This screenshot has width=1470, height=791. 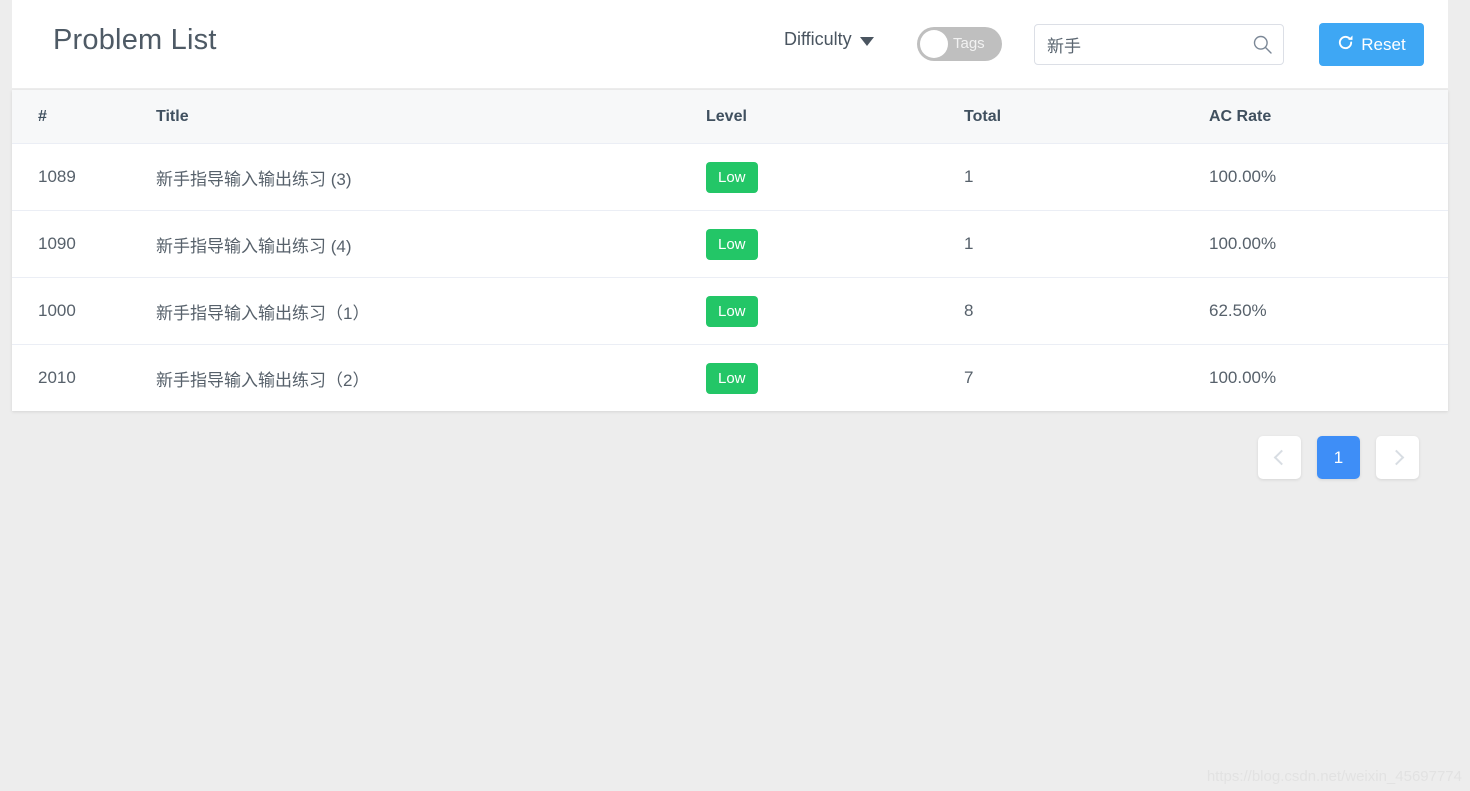 I want to click on pagination: 1, so click(x=1338, y=457).